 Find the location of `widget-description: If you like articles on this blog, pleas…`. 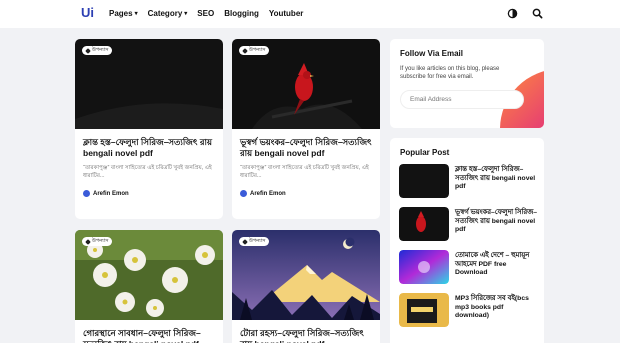

widget-description: If you like articles on this blog, pleas… is located at coordinates (450, 73).